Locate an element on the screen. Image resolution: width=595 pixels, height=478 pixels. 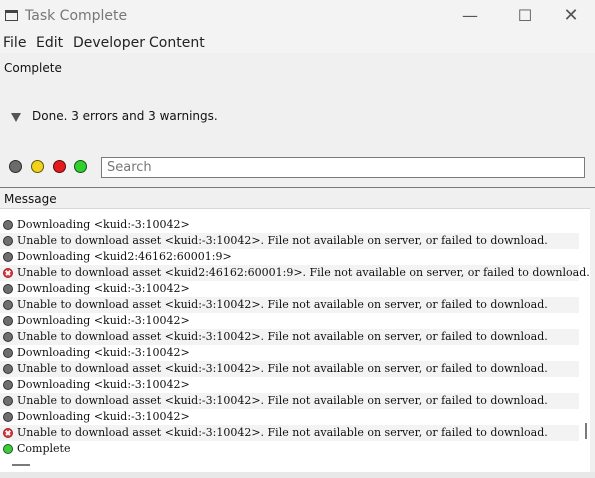
window-title: Task Complete is located at coordinates (76, 16).